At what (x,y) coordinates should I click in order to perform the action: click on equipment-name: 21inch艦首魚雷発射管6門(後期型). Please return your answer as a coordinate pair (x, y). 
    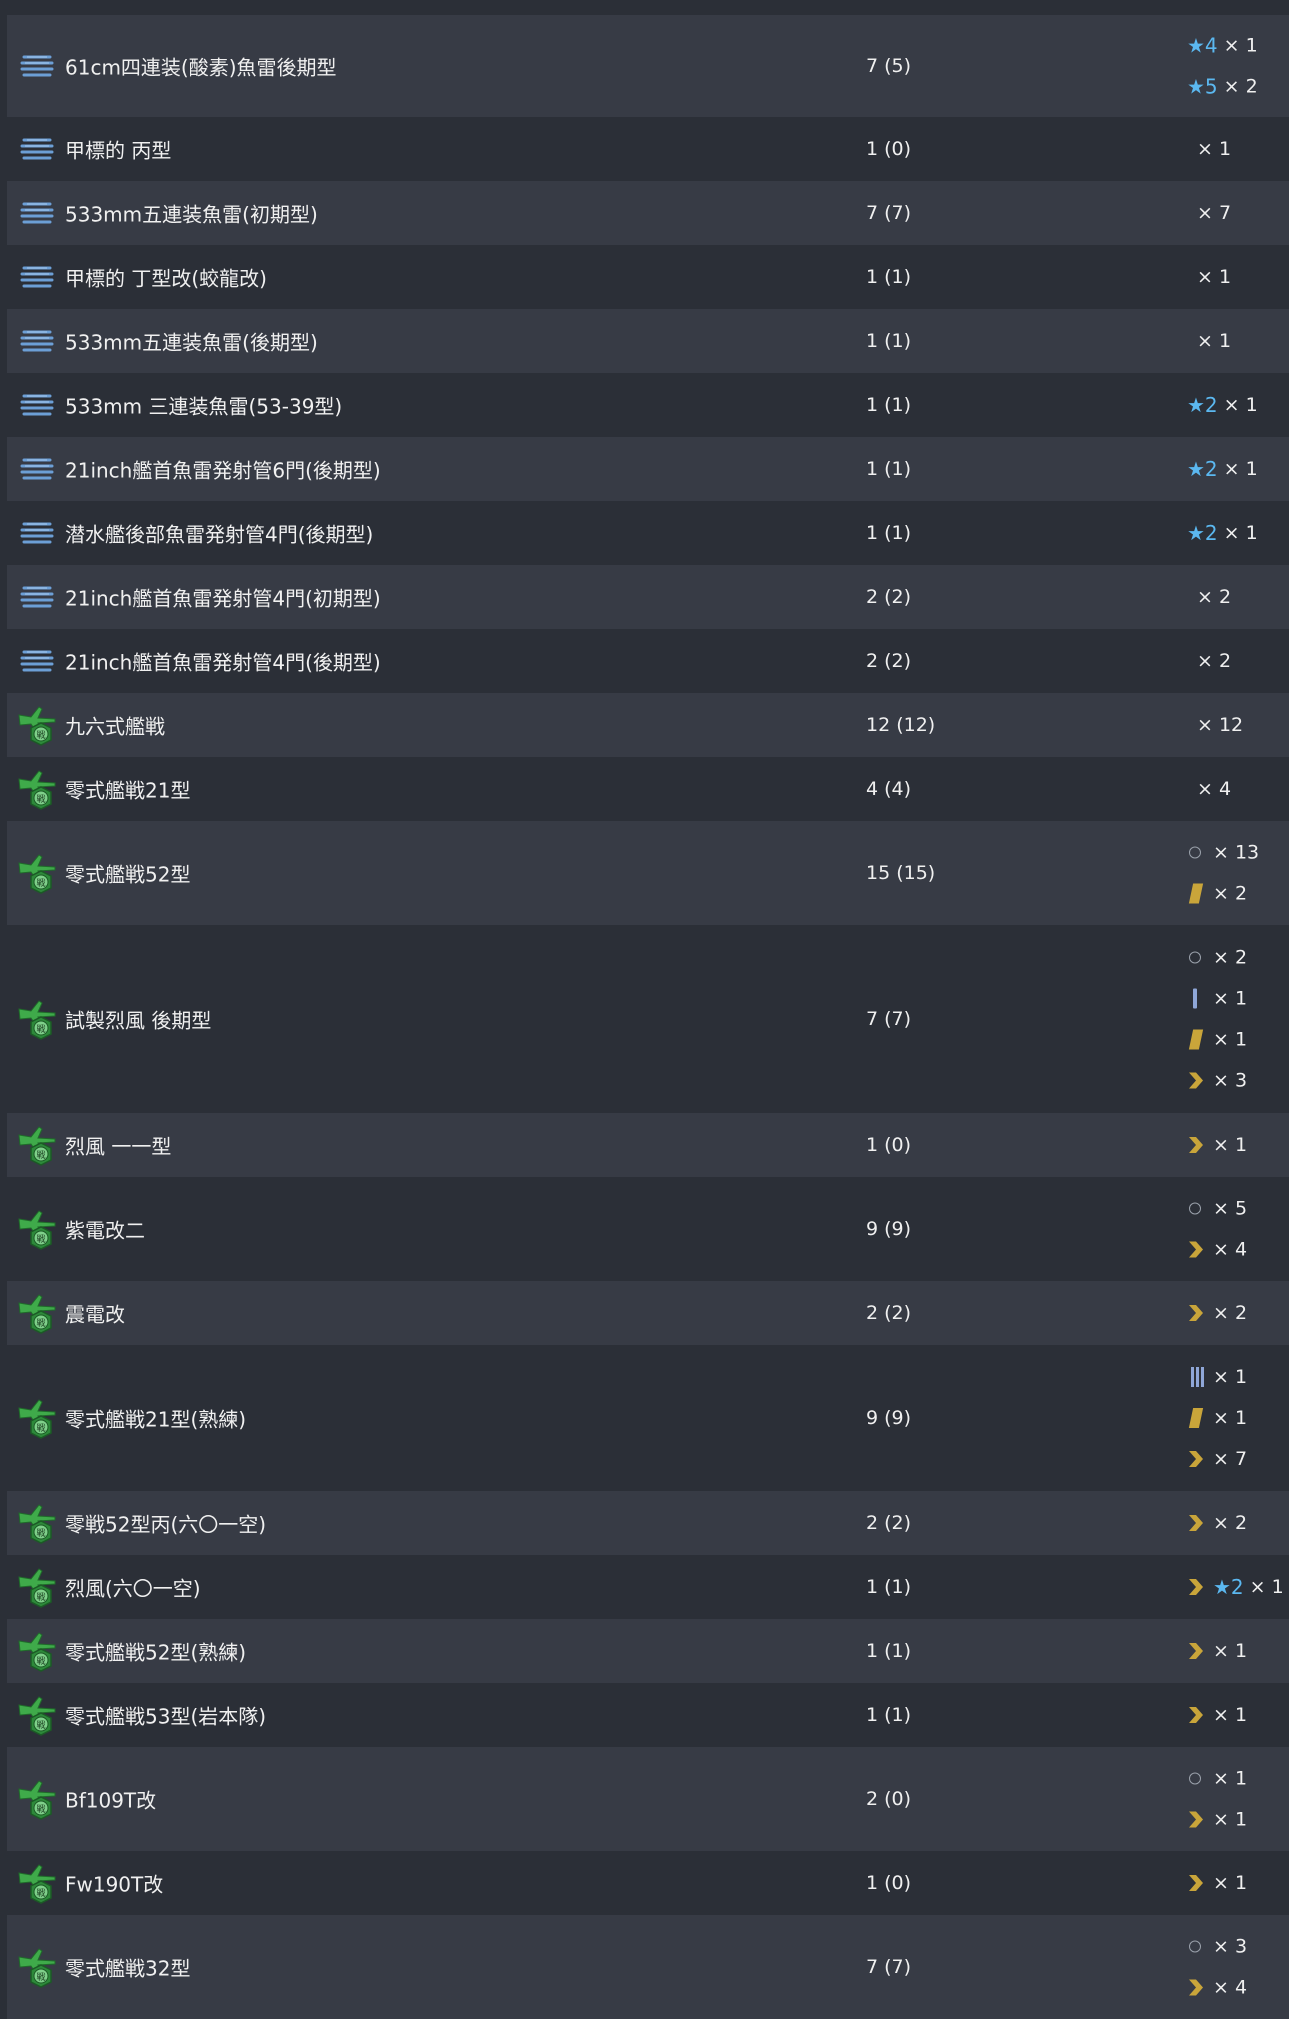
    Looking at the image, I should click on (223, 470).